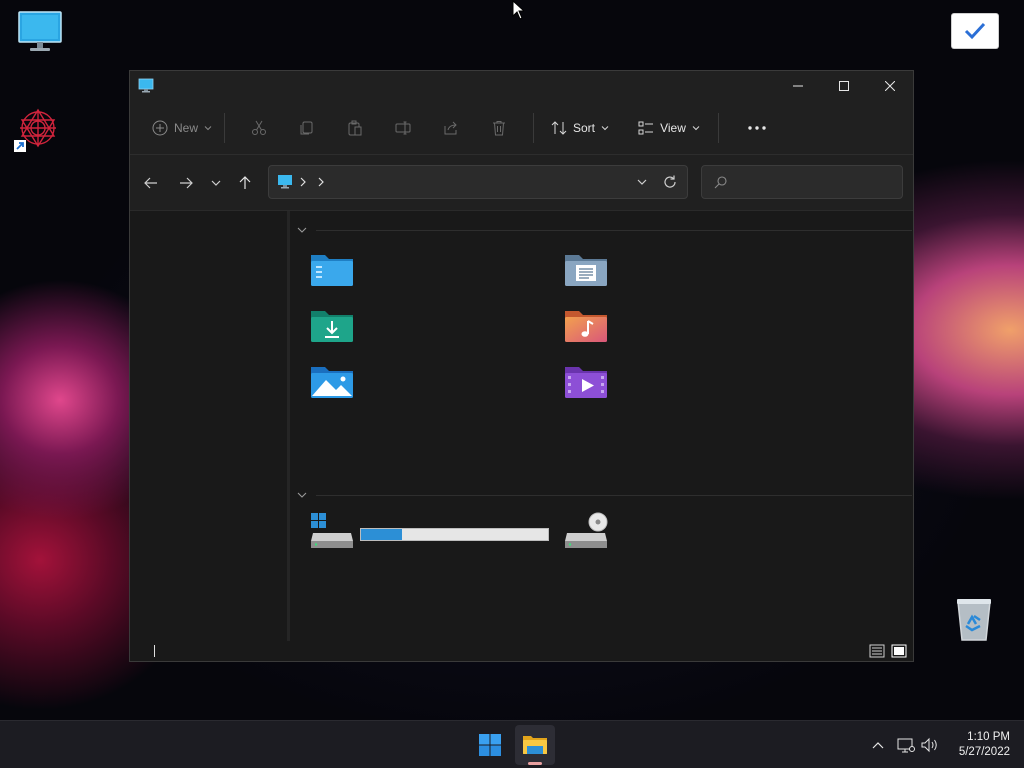 Image resolution: width=1024 pixels, height=768 pixels. What do you see at coordinates (478, 182) in the screenshot?
I see `address-bar` at bounding box center [478, 182].